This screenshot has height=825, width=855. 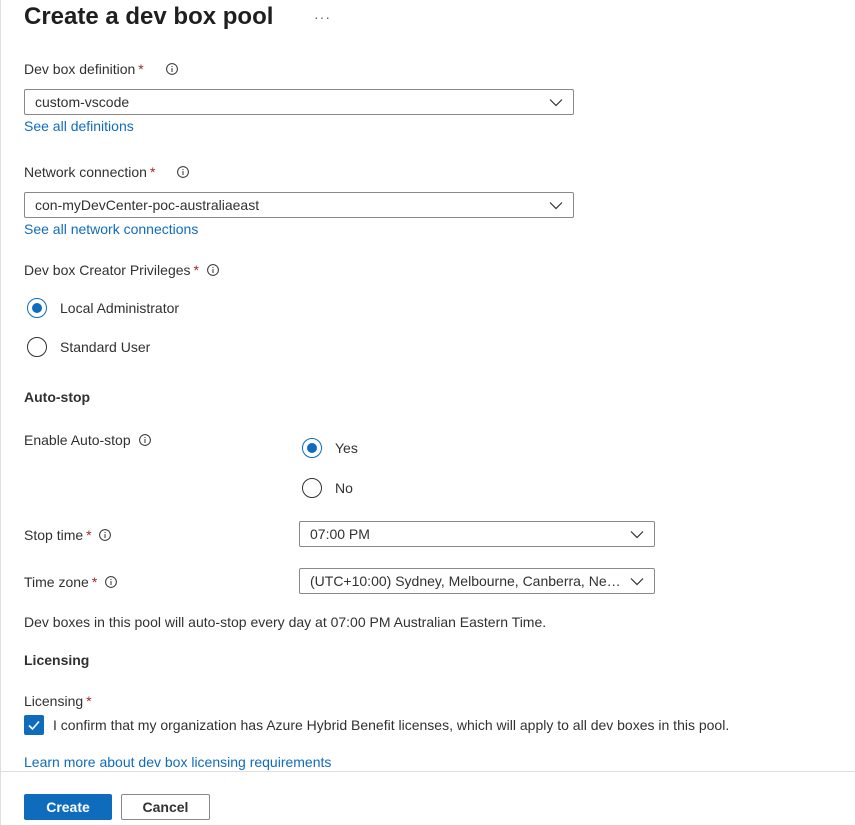 I want to click on panel-left-border, so click(x=0, y=412).